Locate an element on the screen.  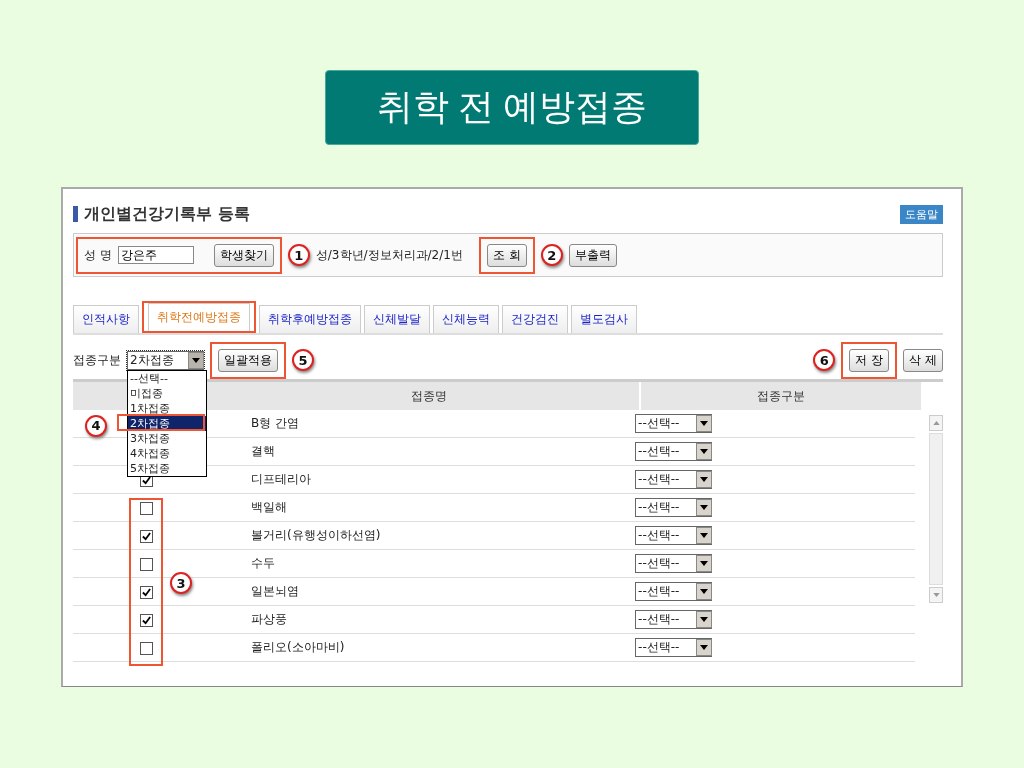
apply-all-button: 일괄적용 is located at coordinates (248, 360).